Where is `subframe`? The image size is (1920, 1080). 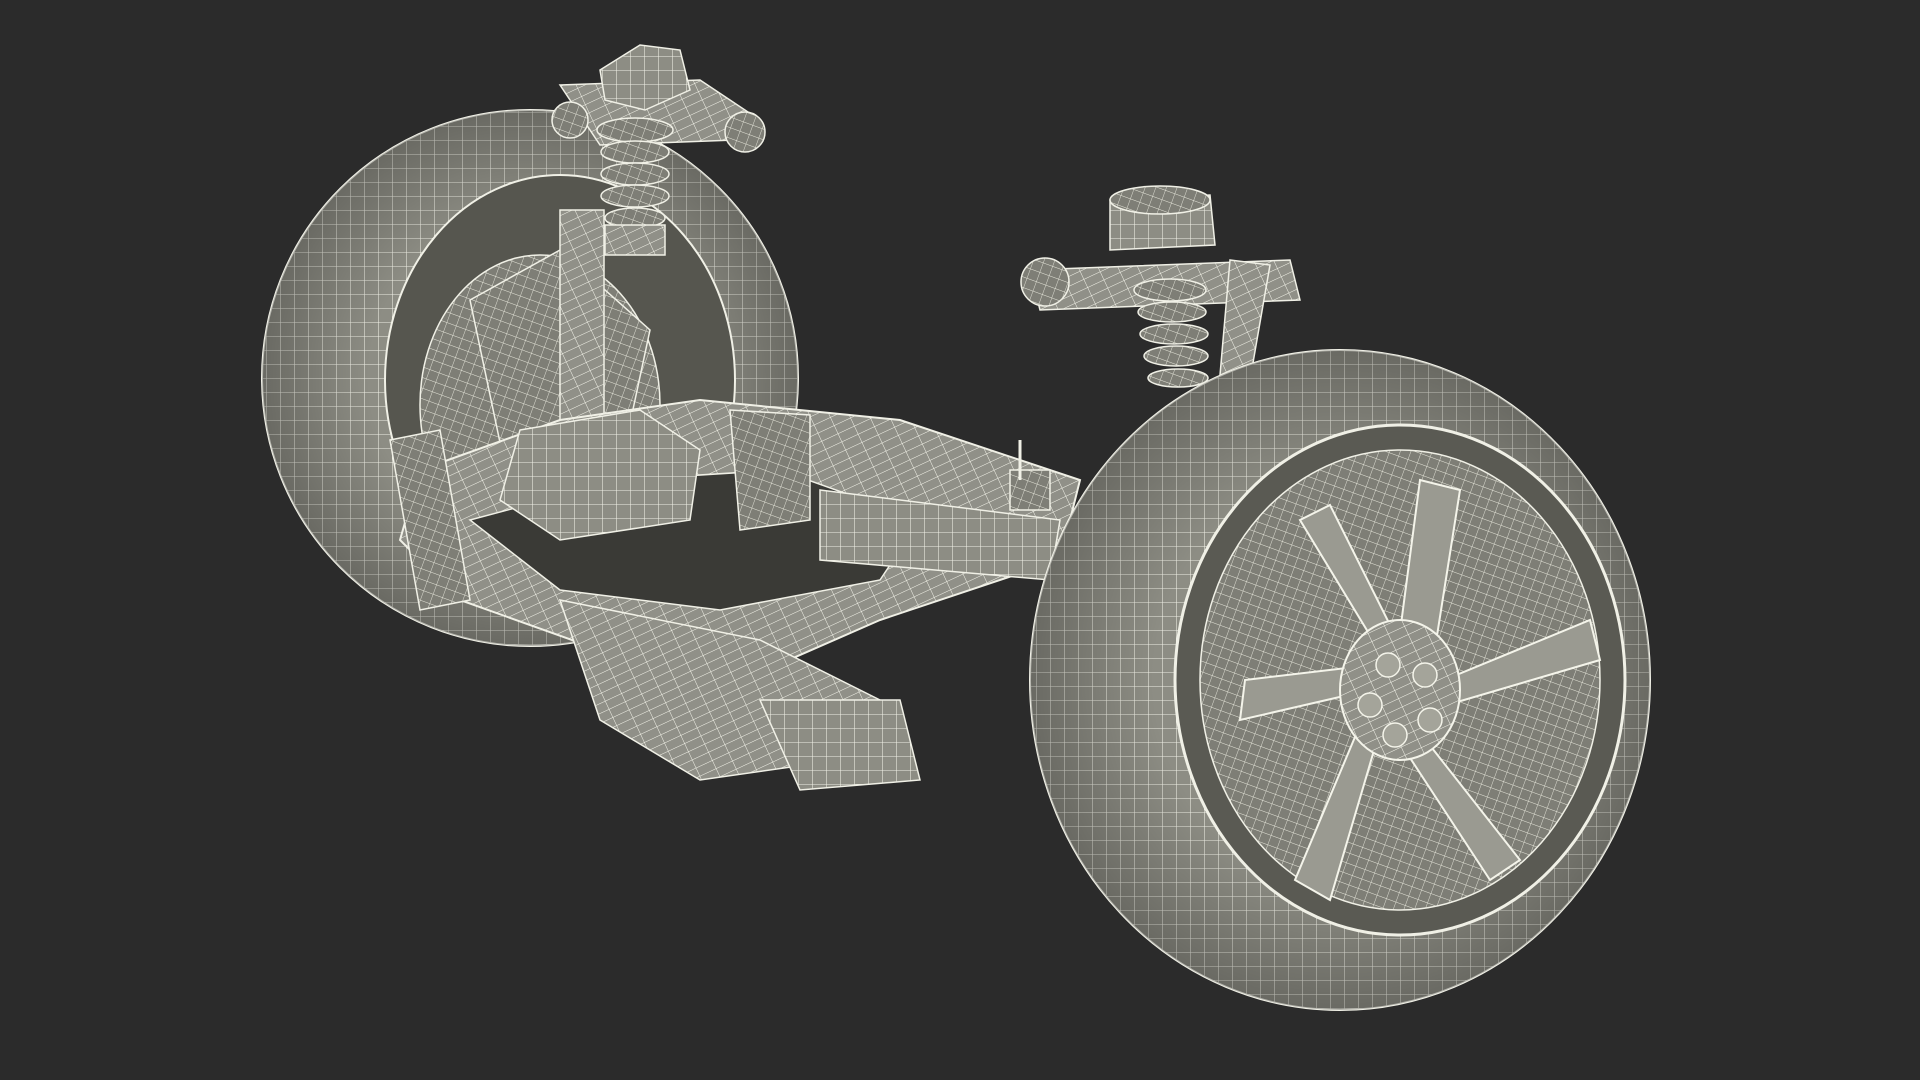 subframe is located at coordinates (735, 594).